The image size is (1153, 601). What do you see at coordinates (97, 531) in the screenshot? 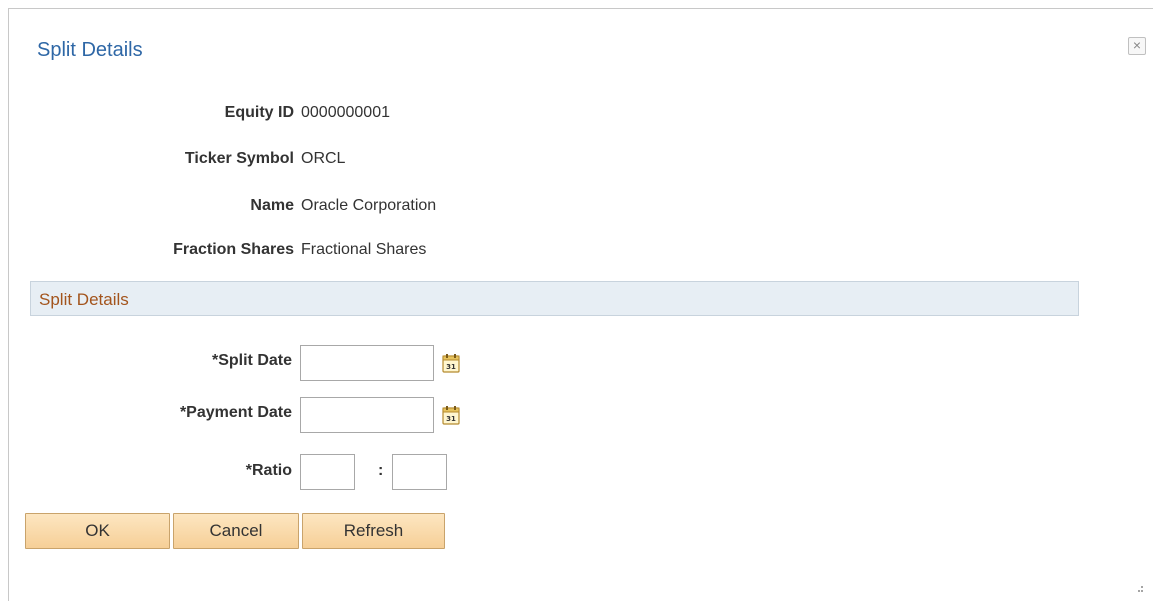
I see `ok-button: OK` at bounding box center [97, 531].